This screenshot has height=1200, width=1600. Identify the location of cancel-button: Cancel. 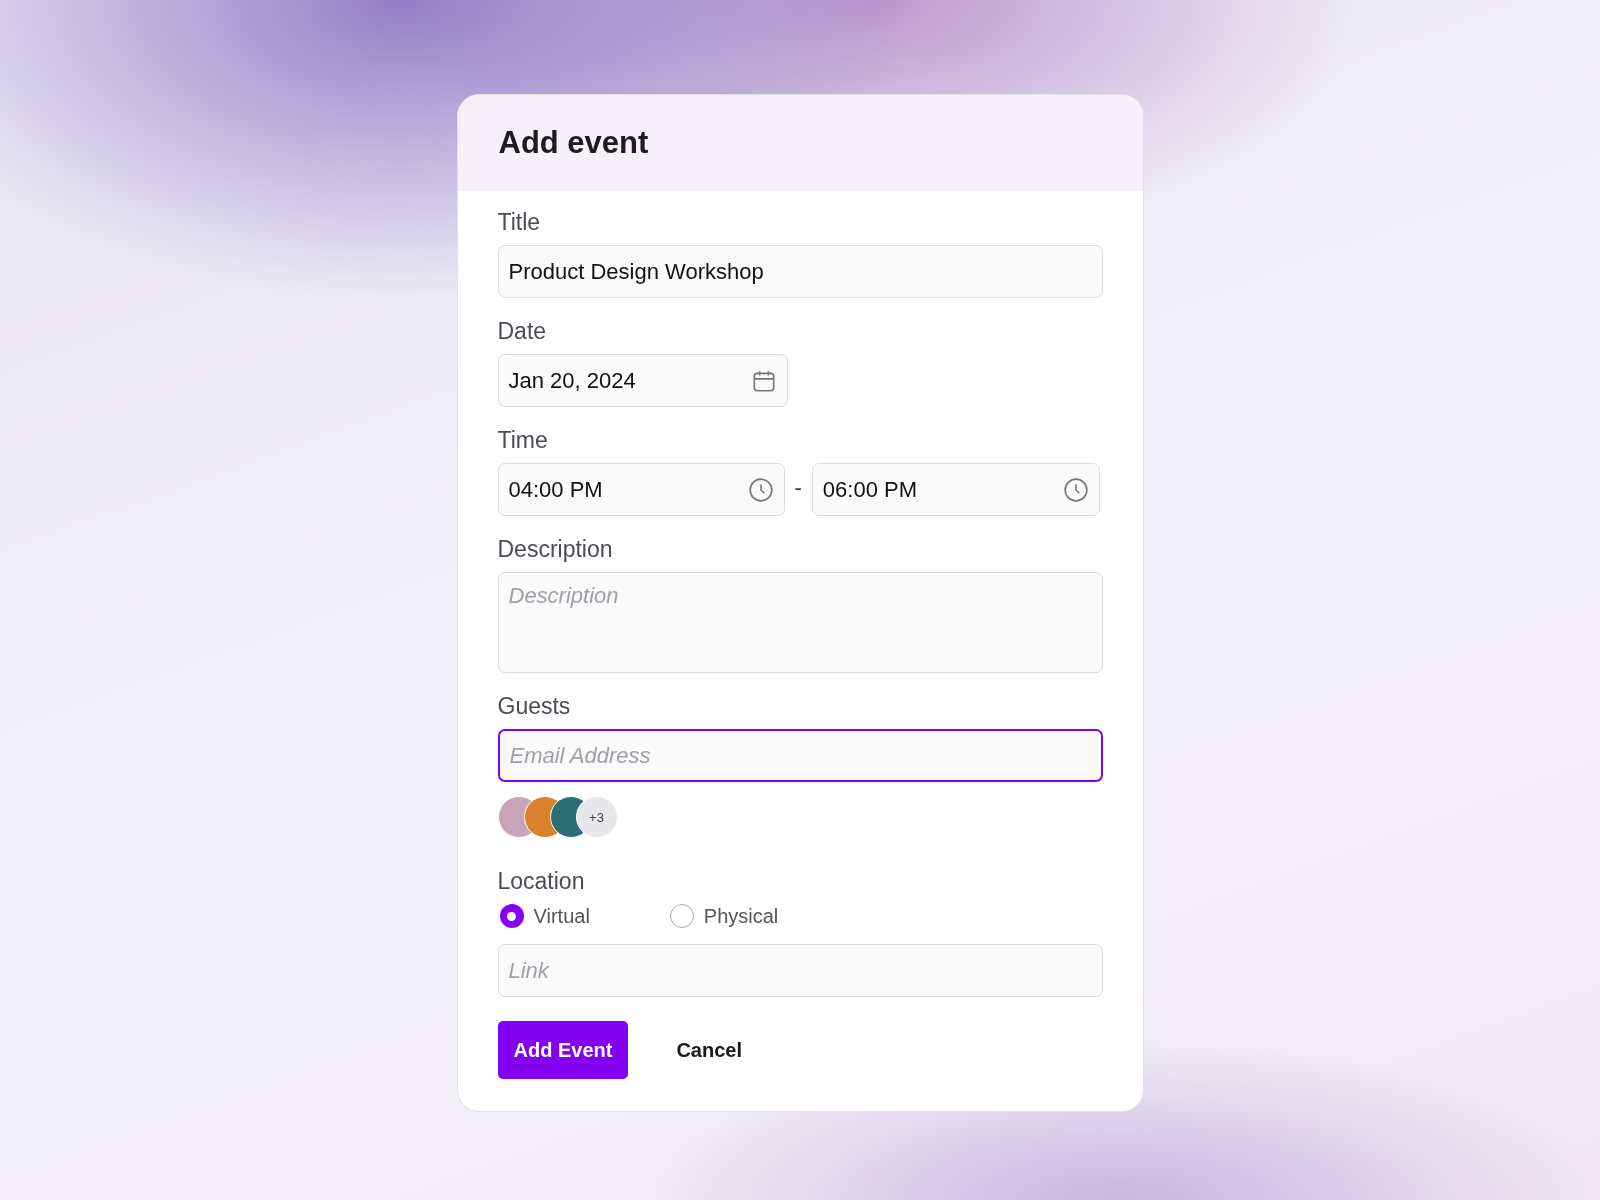
(709, 1050).